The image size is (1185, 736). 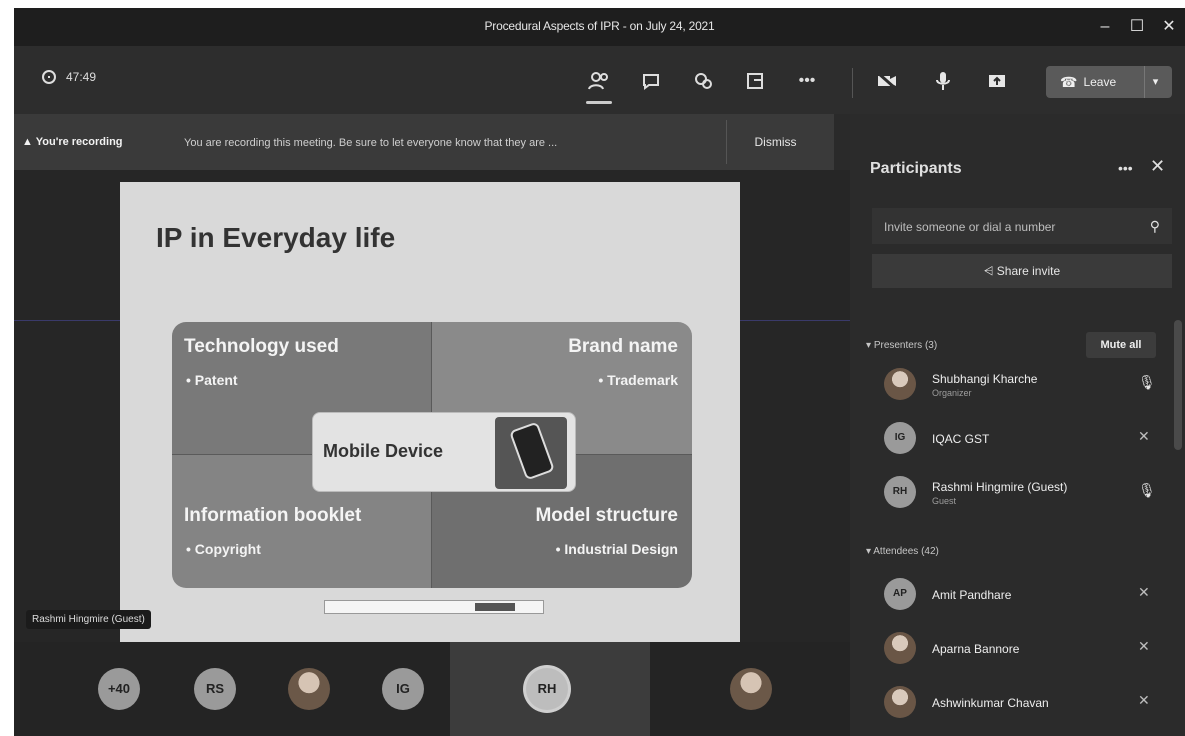 I want to click on react-icon, so click(x=703, y=81).